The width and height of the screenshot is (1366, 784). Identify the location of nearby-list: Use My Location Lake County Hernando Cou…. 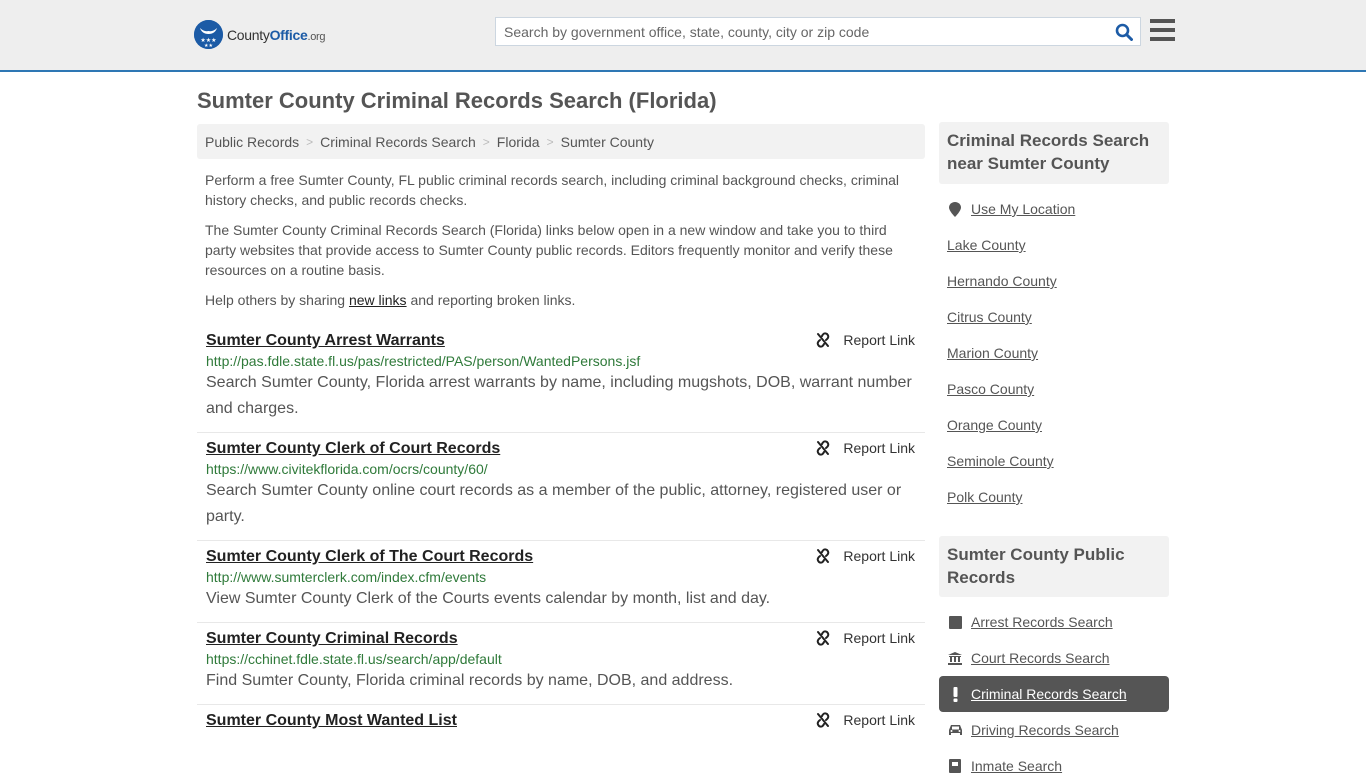
(1054, 349).